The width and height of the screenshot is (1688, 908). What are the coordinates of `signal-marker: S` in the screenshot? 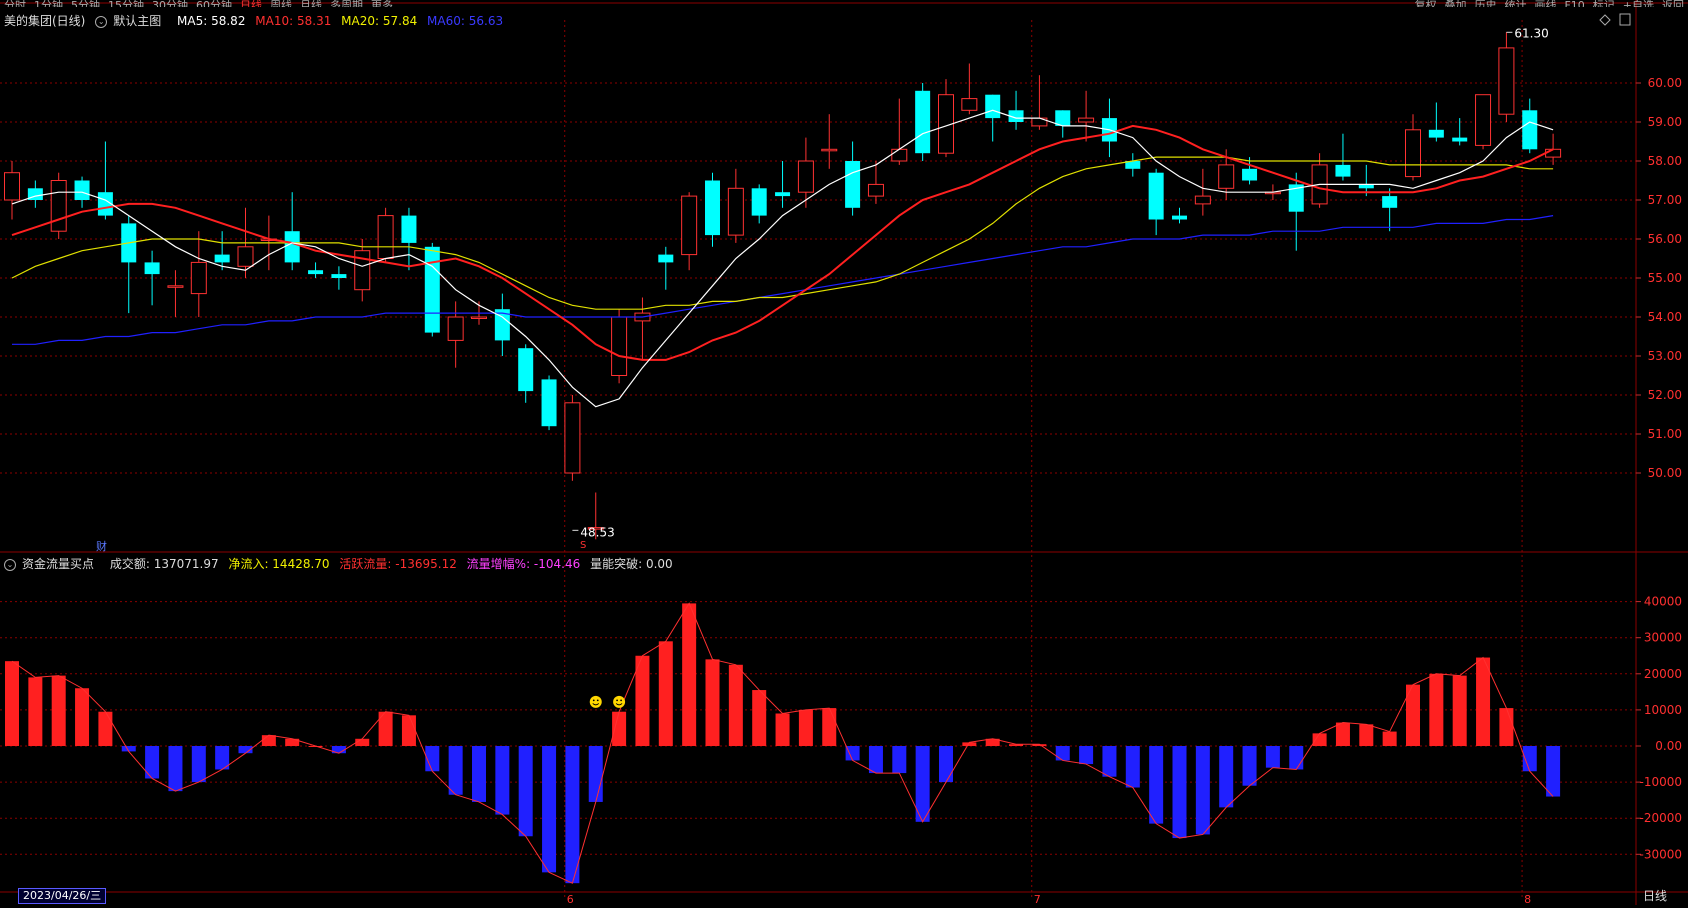 It's located at (583, 545).